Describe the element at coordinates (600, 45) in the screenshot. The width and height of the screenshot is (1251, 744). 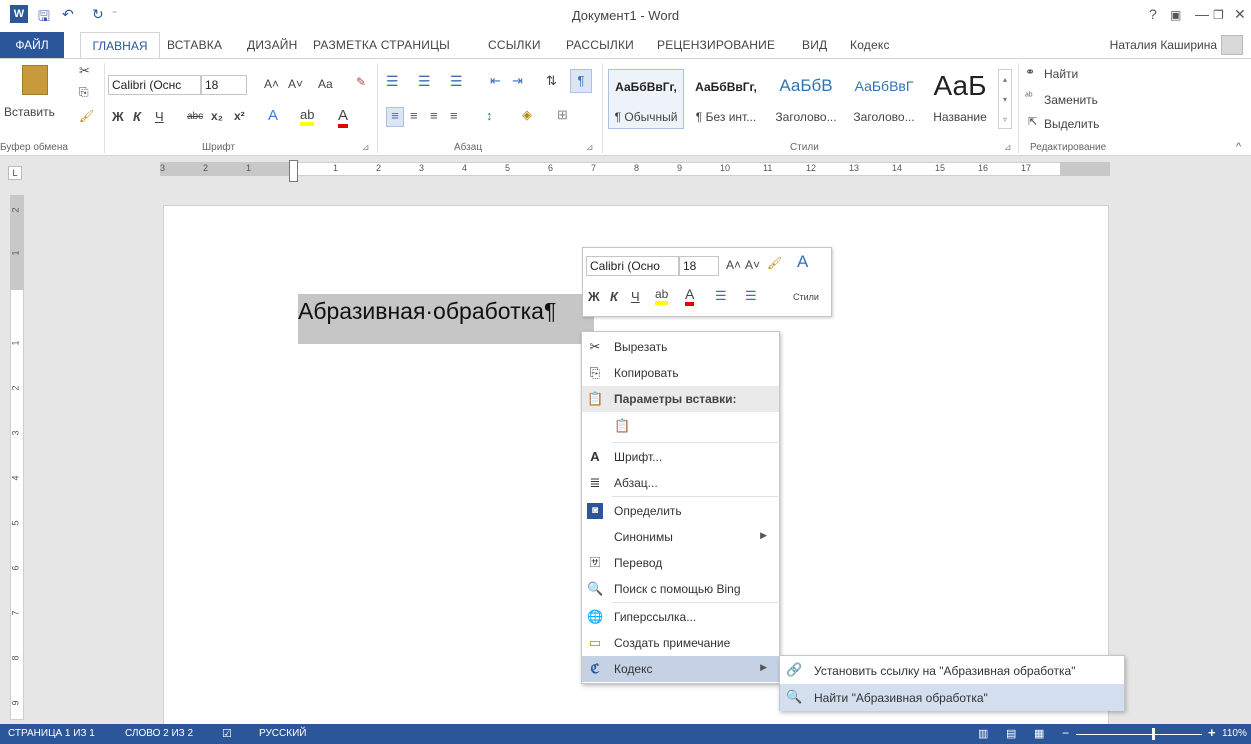
I see `tab-mailings: РАССЫЛКИ` at that location.